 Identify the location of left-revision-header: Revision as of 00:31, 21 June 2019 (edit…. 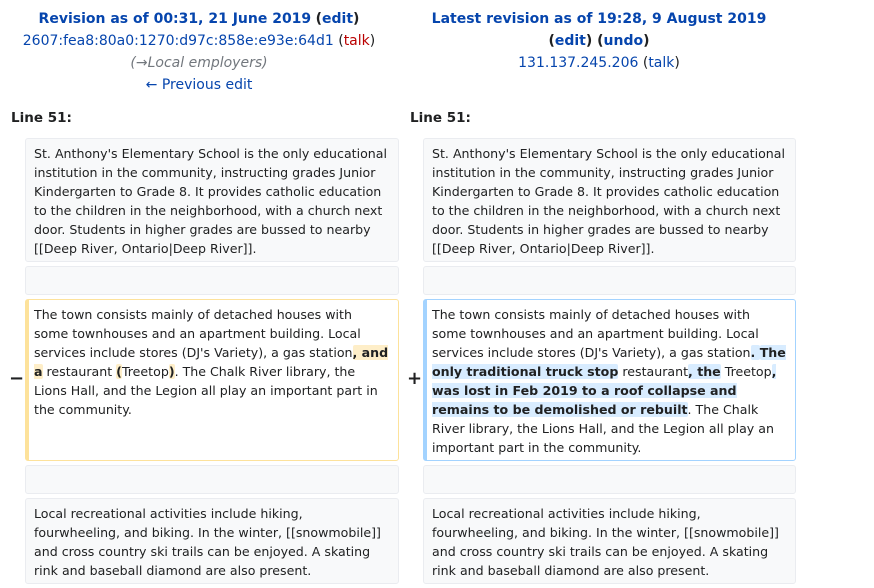
(199, 52).